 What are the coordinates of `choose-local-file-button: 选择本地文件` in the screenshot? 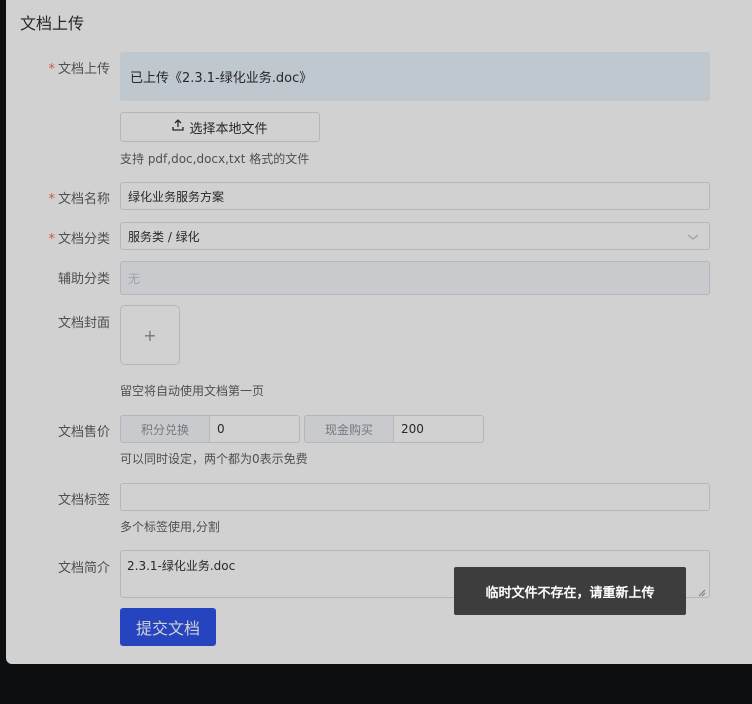 It's located at (220, 127).